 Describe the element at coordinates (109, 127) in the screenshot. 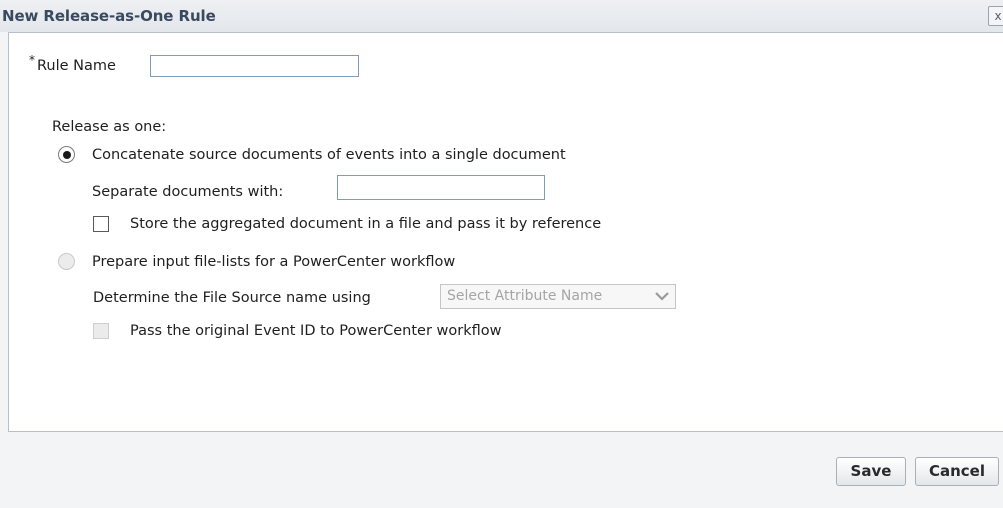

I see `release-as-one-heading: Release as one:` at that location.